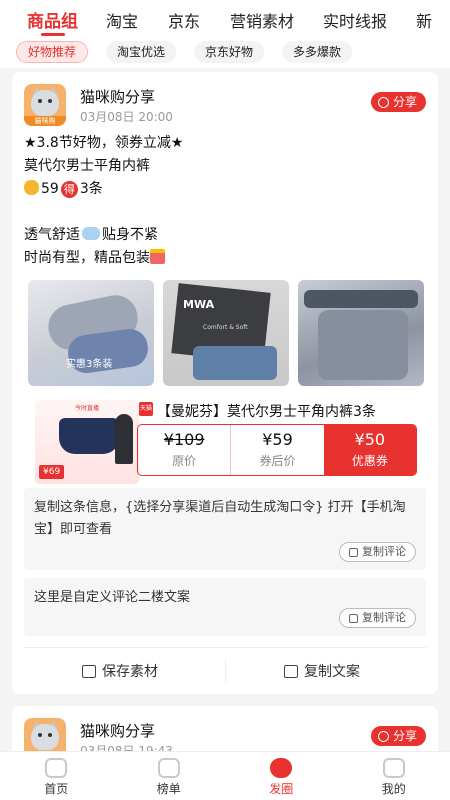 Image resolution: width=450 pixels, height=800 pixels. Describe the element at coordinates (69, 189) in the screenshot. I see `de-badge-icon: 得` at that location.